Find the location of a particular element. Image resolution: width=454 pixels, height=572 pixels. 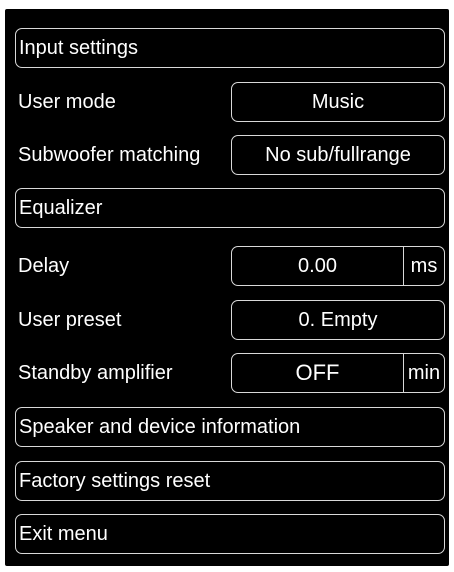

speaker-device-info-button: Speaker and device information is located at coordinates (230, 427).